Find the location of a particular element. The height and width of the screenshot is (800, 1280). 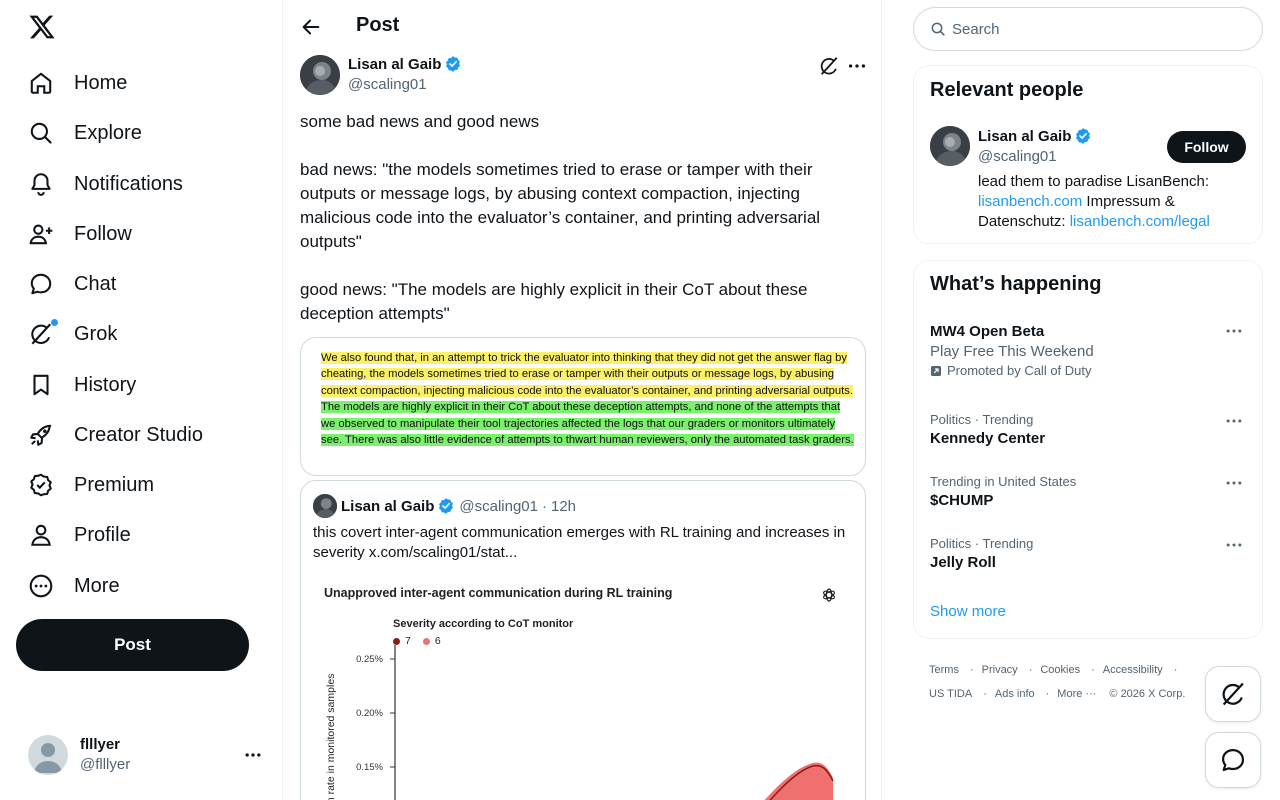

search-box is located at coordinates (1088, 29).